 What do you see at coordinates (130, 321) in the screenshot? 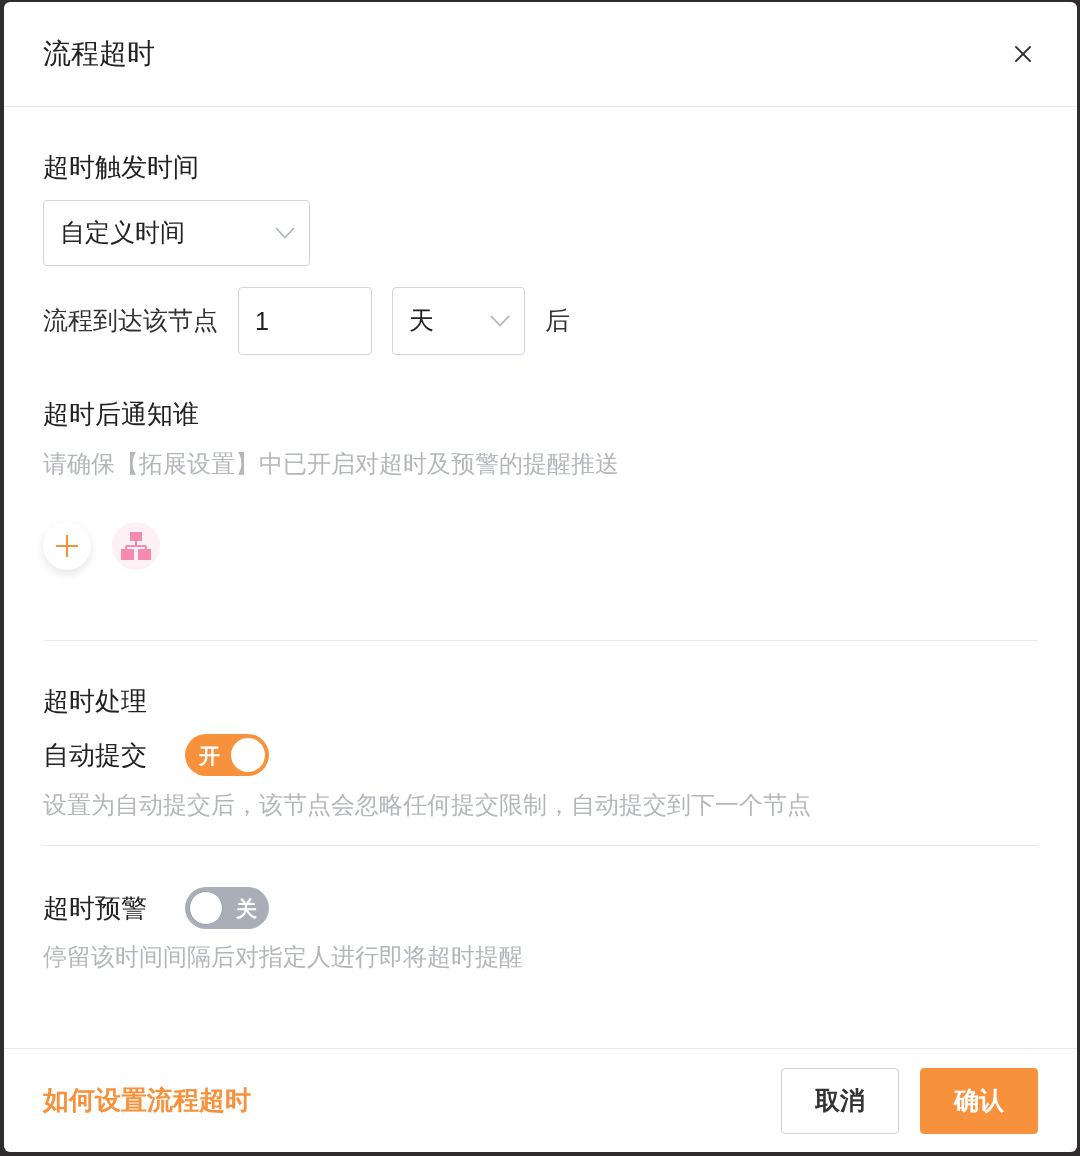
I see `field-label: 流程到达该节点` at bounding box center [130, 321].